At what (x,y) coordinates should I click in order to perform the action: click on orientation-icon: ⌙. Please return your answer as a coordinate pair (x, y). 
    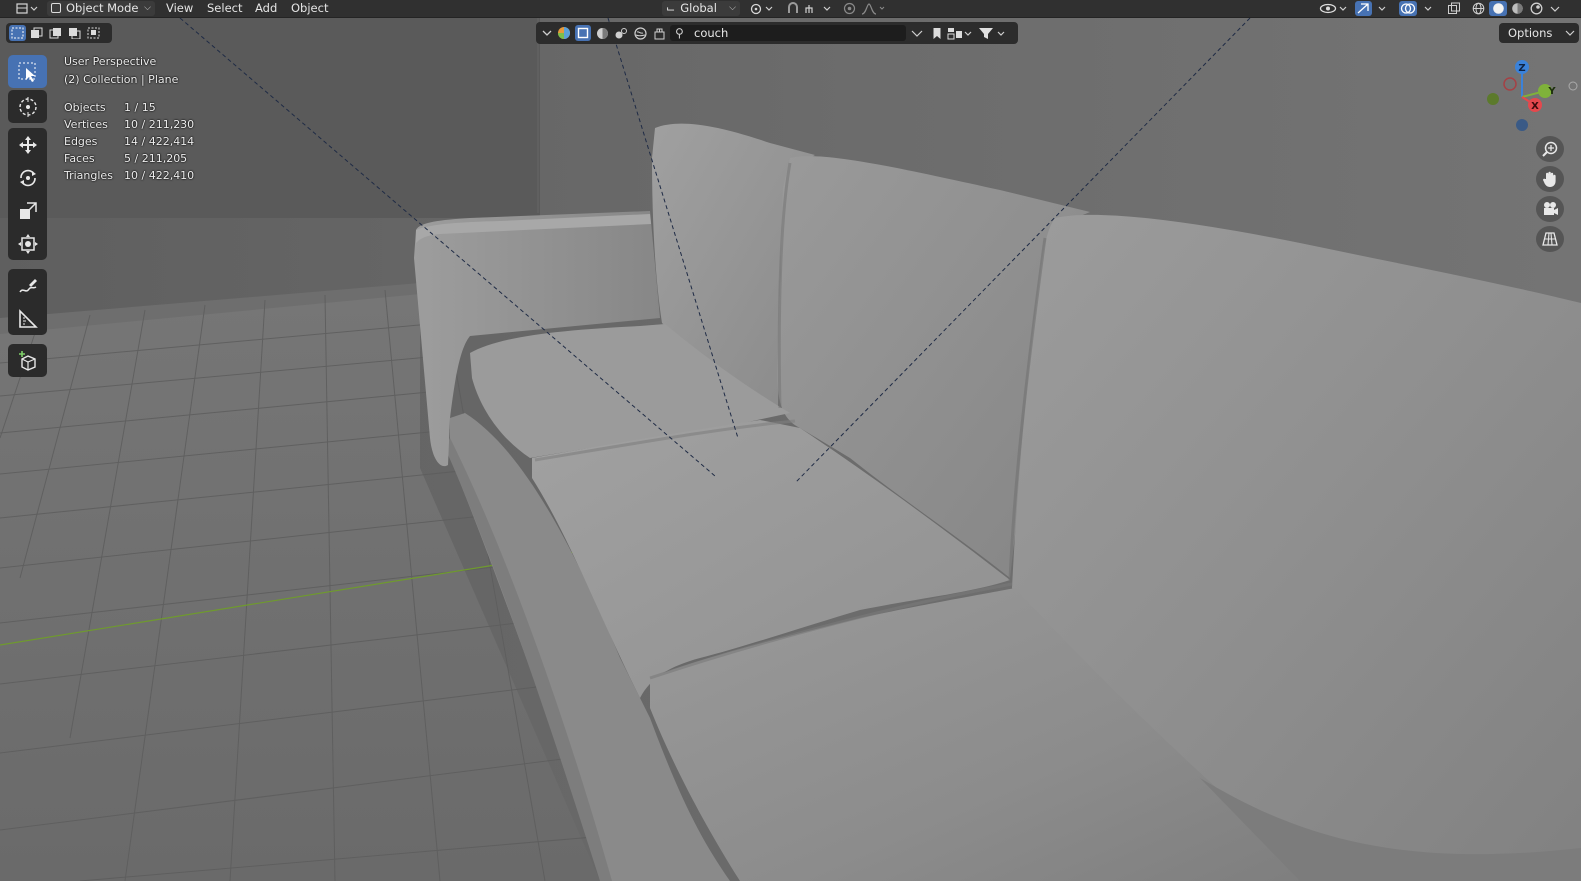
    Looking at the image, I should click on (671, 8).